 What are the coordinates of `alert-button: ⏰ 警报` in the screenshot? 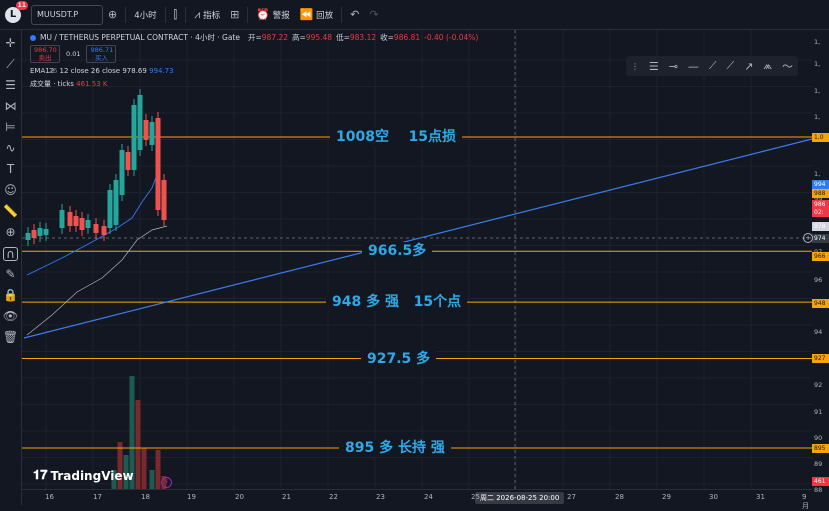 It's located at (272, 15).